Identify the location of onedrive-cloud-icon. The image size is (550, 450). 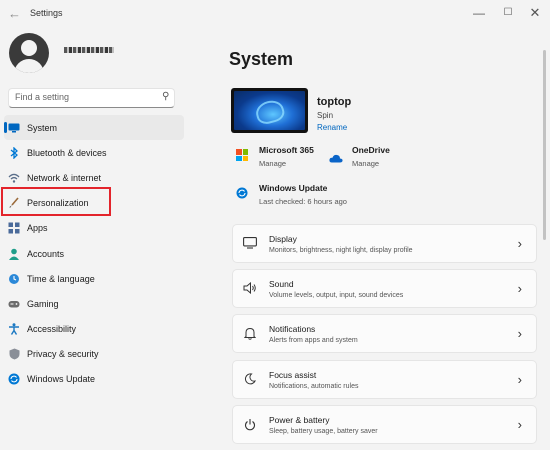
(336, 159).